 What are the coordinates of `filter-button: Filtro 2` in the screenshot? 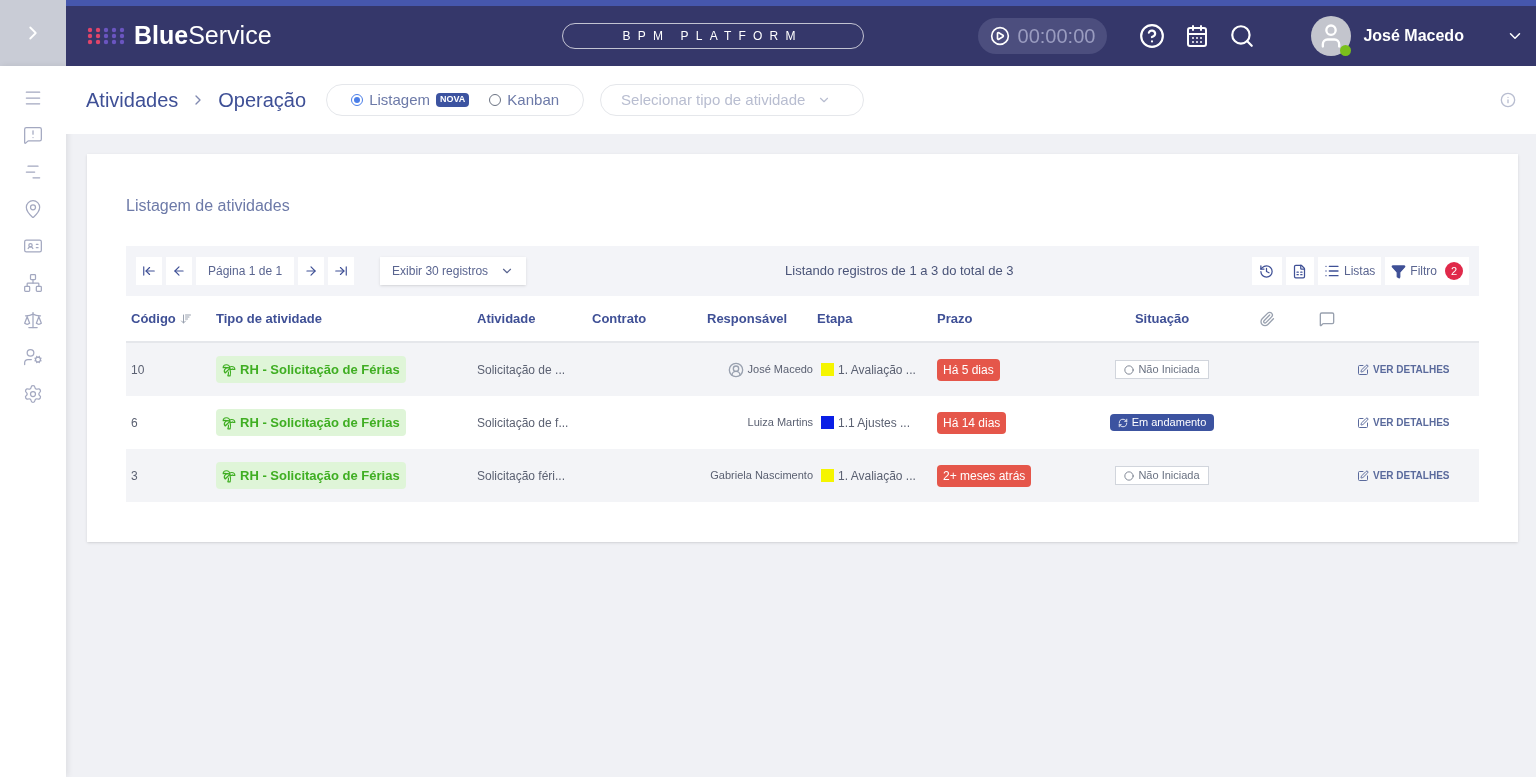 It's located at (1427, 271).